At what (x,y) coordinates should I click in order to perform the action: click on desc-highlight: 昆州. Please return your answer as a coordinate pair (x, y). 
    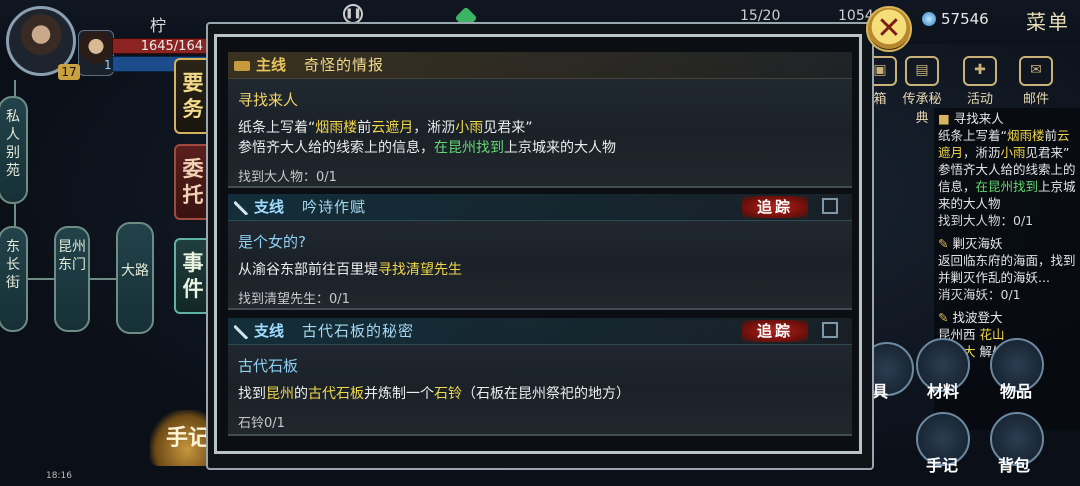
    Looking at the image, I should click on (280, 394).